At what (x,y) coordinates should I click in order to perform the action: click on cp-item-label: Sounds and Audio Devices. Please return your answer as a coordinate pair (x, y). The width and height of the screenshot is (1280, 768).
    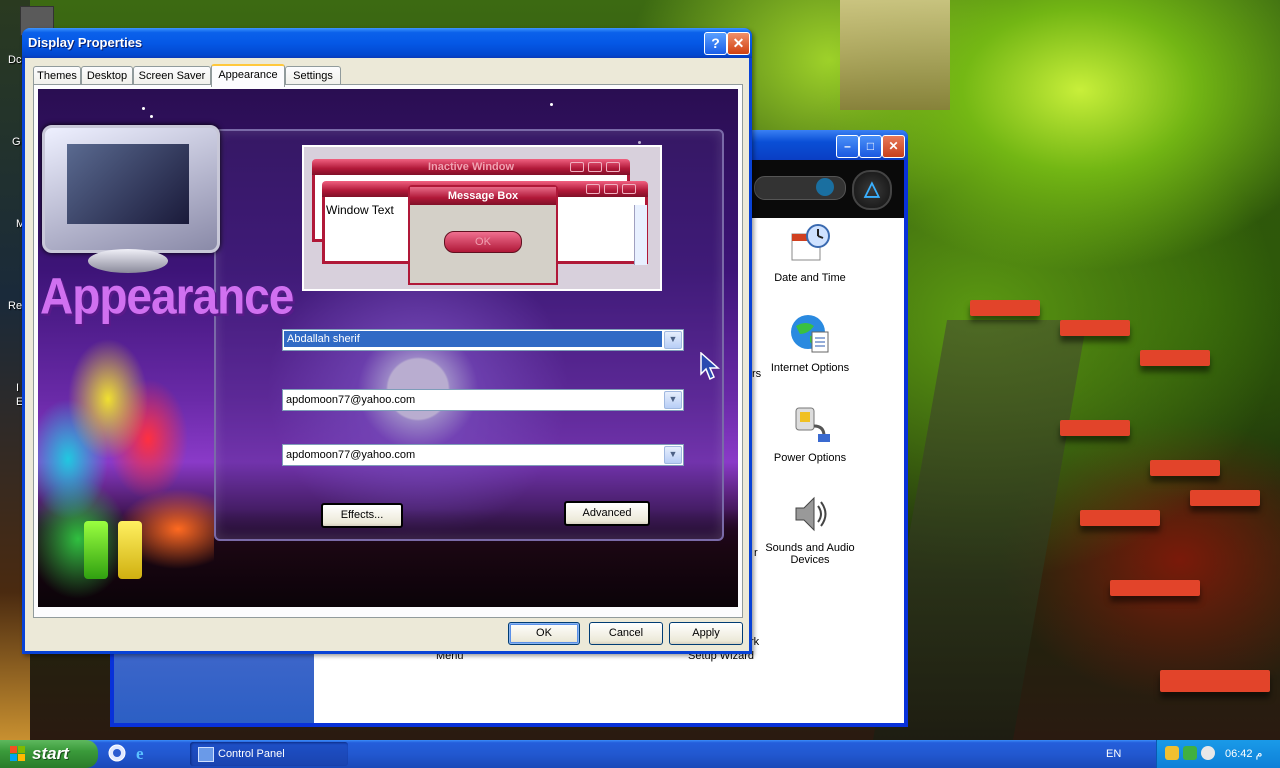
    Looking at the image, I should click on (810, 554).